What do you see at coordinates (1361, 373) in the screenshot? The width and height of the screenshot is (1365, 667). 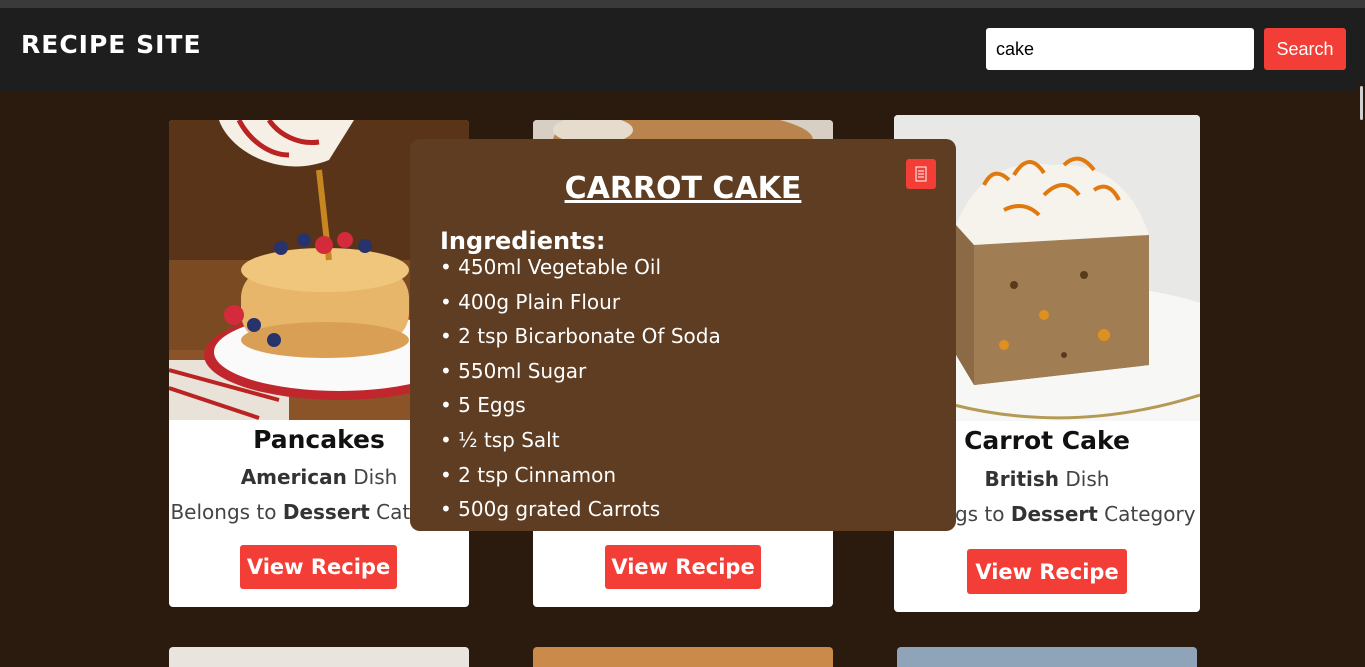 I see `page-scrollbar` at bounding box center [1361, 373].